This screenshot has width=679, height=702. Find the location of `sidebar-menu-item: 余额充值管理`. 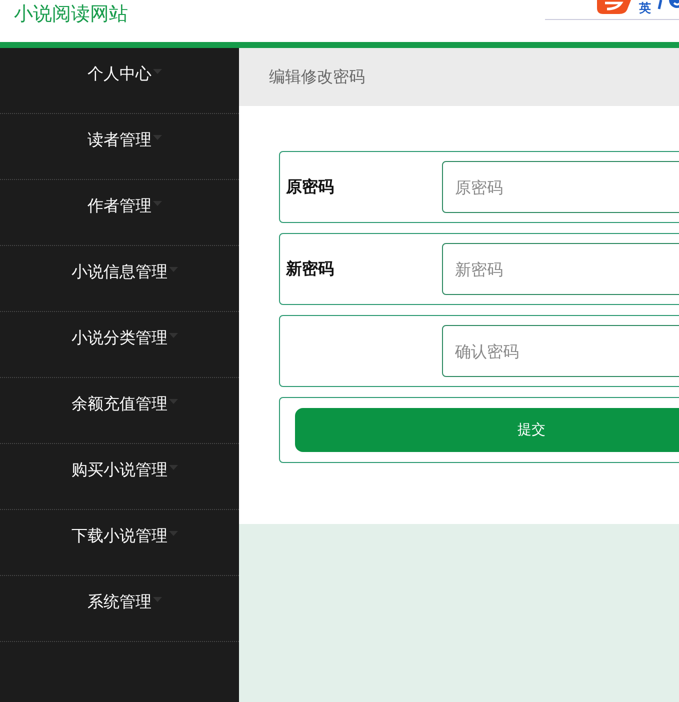

sidebar-menu-item: 余额充值管理 is located at coordinates (125, 404).